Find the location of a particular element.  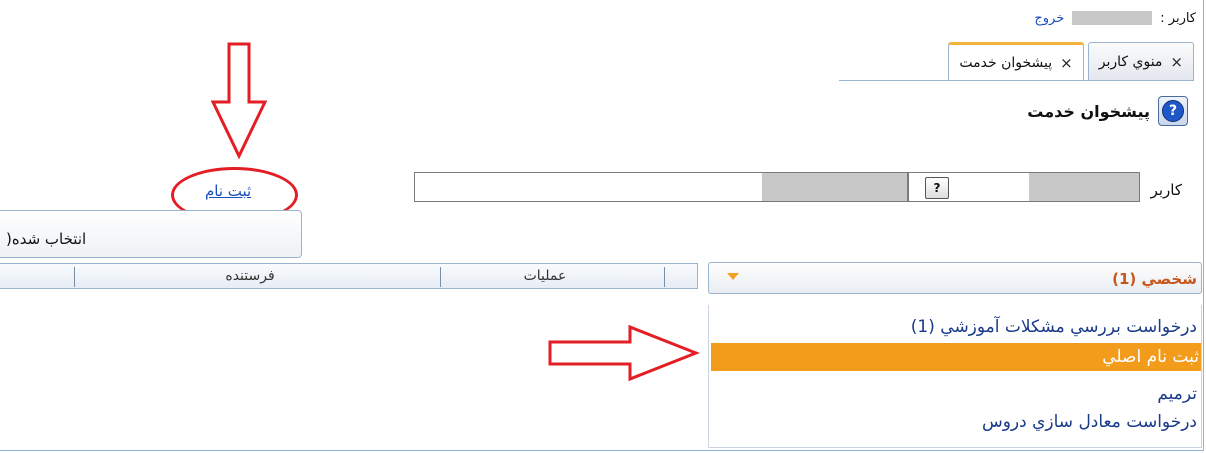

tab-bar: × منوي کاربر × پیشخوان خدمت is located at coordinates (1071, 61).